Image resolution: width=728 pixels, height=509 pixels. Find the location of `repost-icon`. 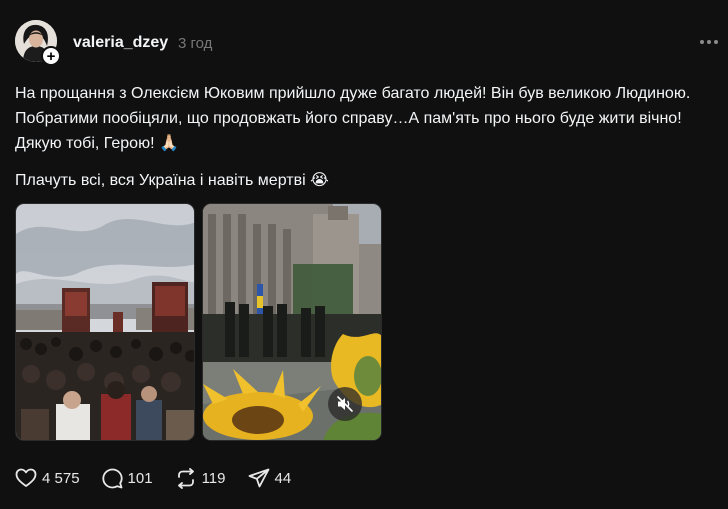

repost-icon is located at coordinates (185, 478).